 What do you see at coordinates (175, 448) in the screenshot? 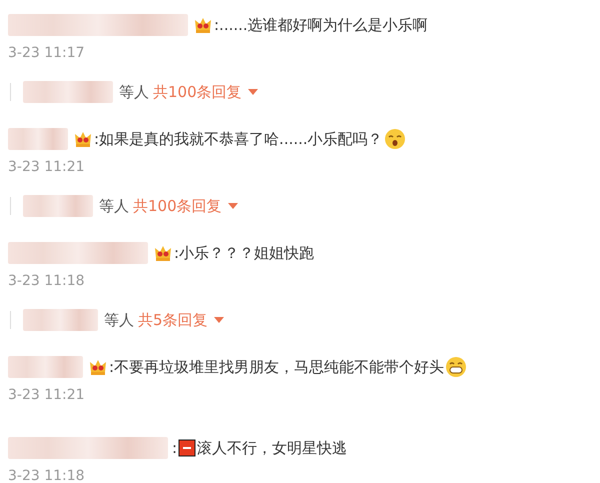
I see `comment-text: :` at bounding box center [175, 448].